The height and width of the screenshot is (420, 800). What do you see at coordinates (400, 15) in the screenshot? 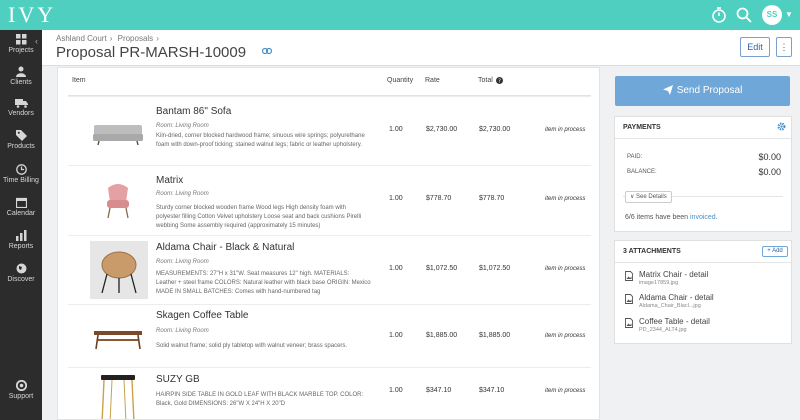
I see `top-bar: IVY SS ▼` at bounding box center [400, 15].